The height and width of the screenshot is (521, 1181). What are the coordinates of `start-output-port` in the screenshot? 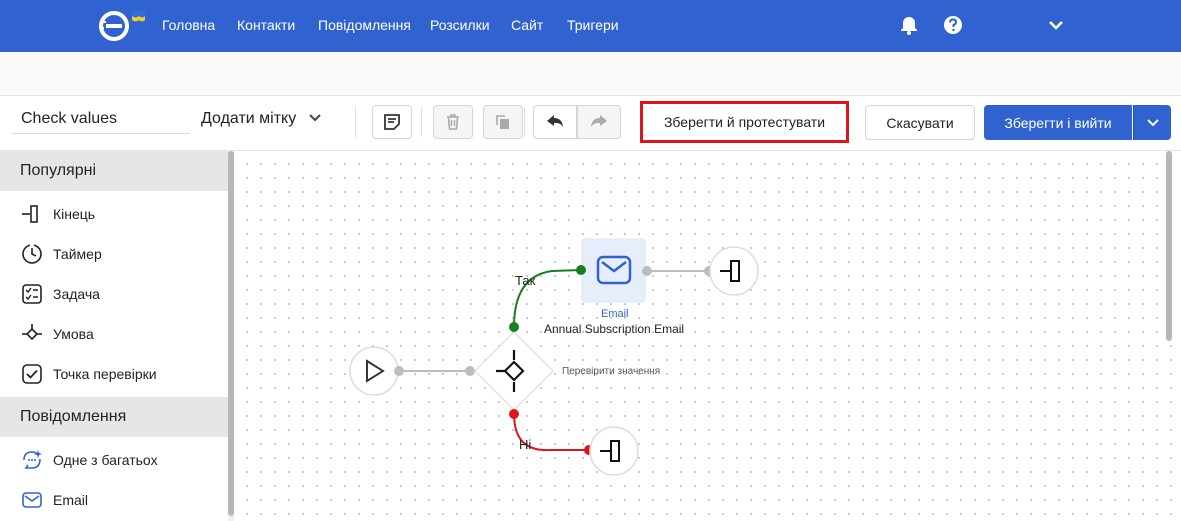 It's located at (399, 371).